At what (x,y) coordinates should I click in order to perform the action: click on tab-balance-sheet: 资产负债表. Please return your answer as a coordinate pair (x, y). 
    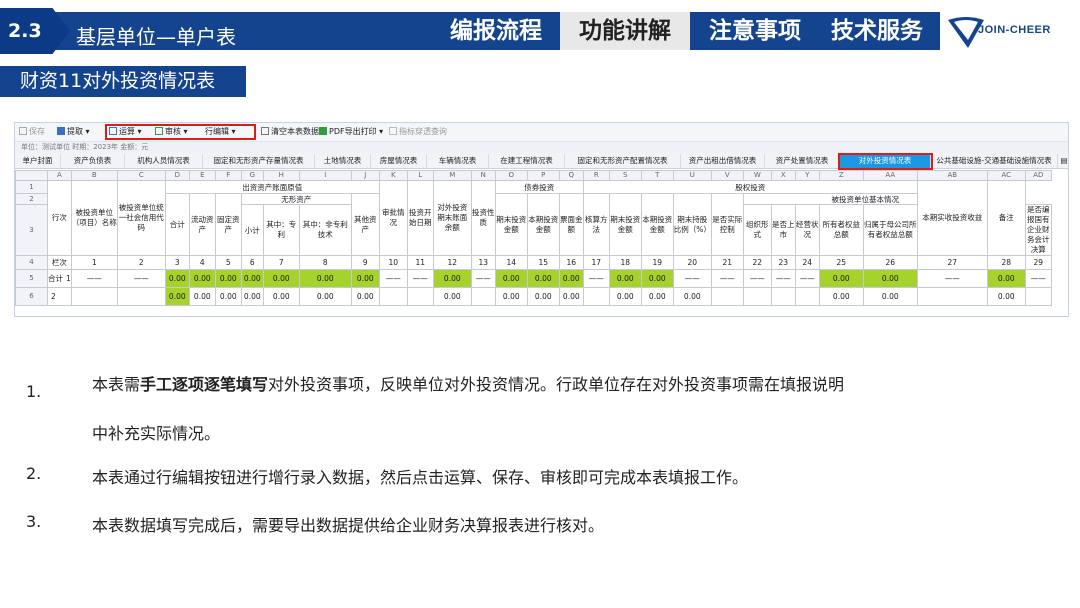
    Looking at the image, I should click on (93, 161).